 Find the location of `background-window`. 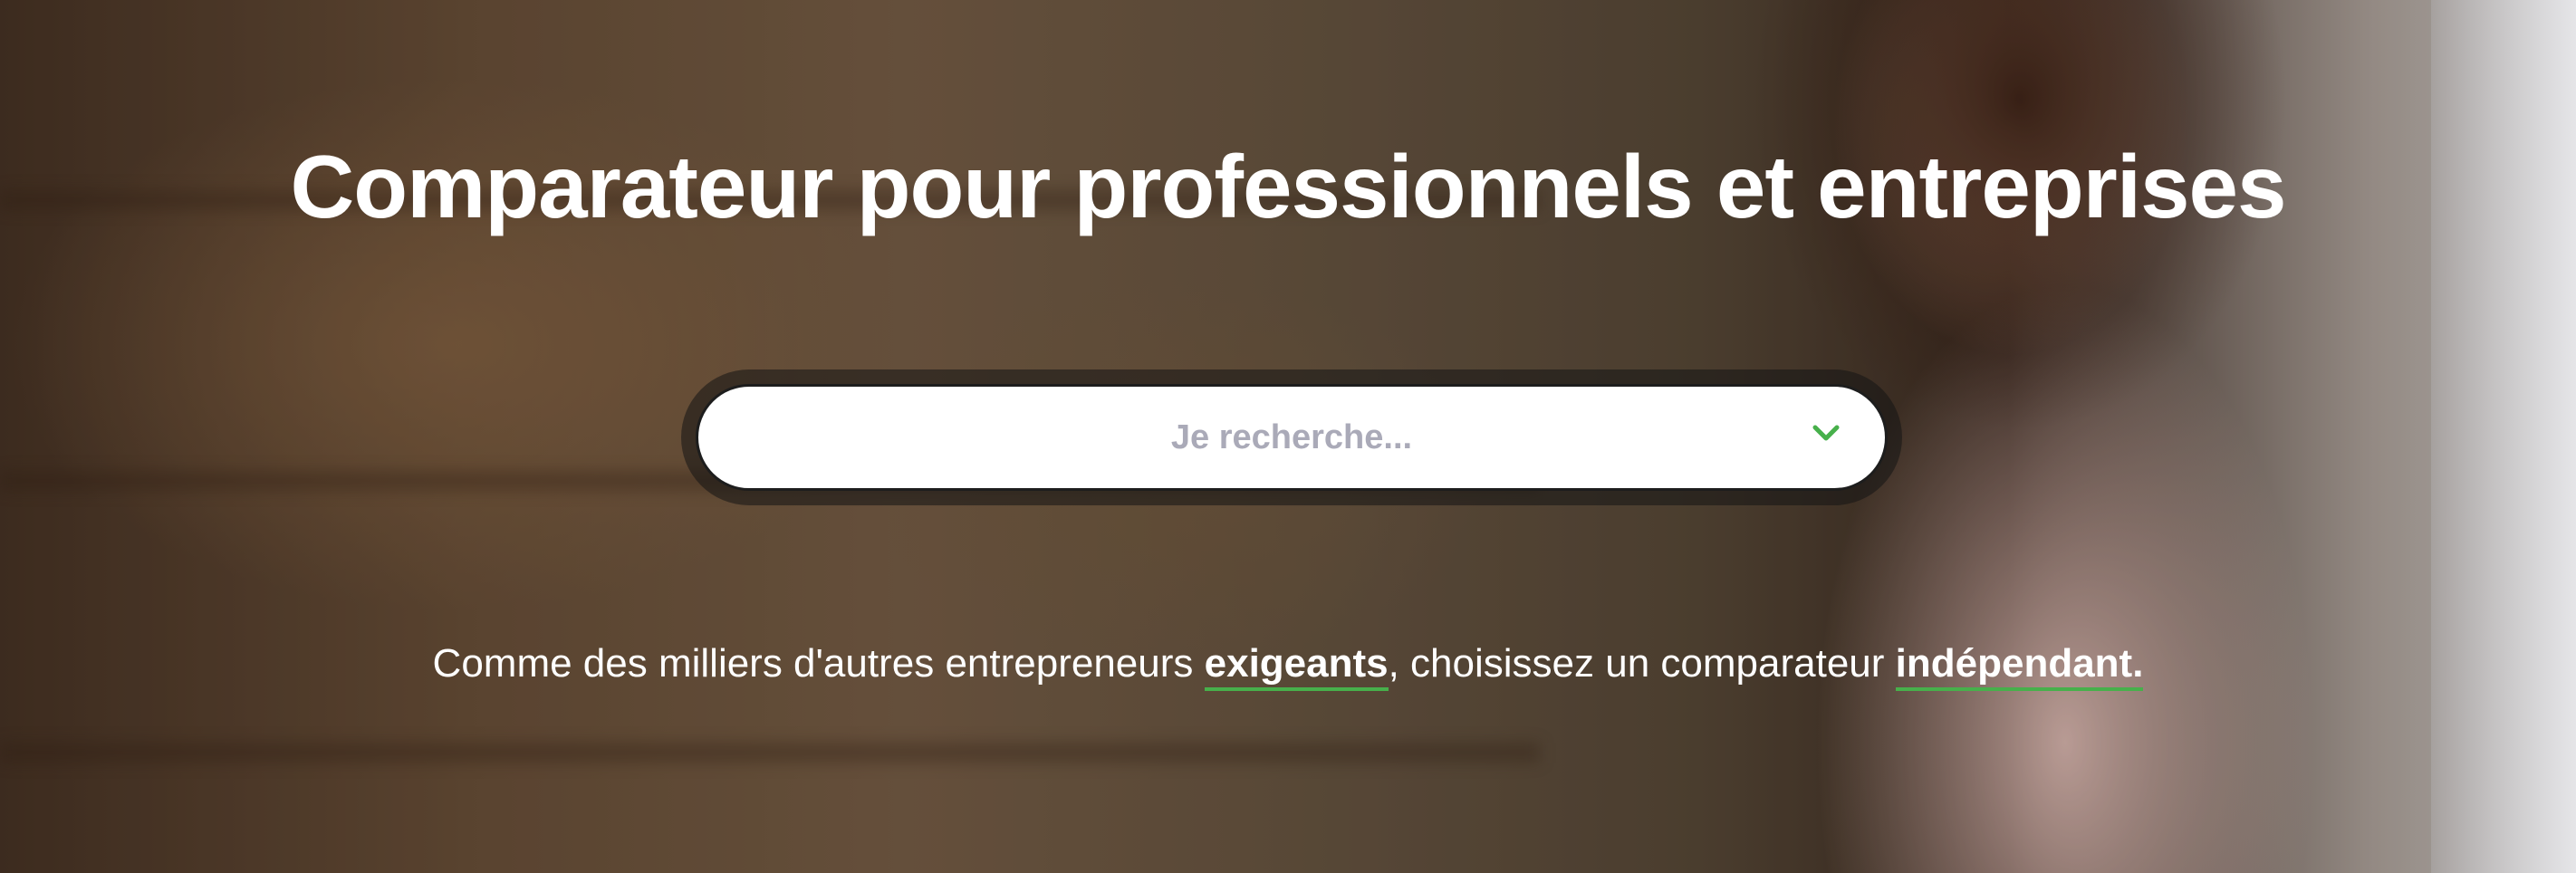

background-window is located at coordinates (2503, 437).